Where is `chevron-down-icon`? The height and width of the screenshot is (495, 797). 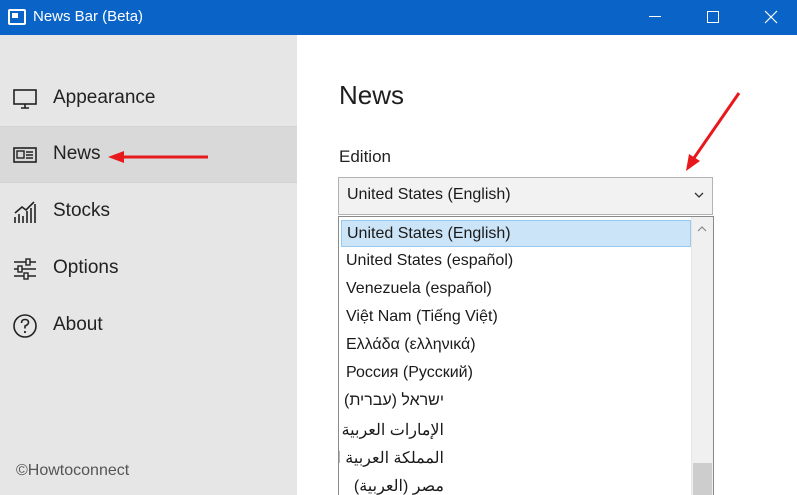 chevron-down-icon is located at coordinates (699, 195).